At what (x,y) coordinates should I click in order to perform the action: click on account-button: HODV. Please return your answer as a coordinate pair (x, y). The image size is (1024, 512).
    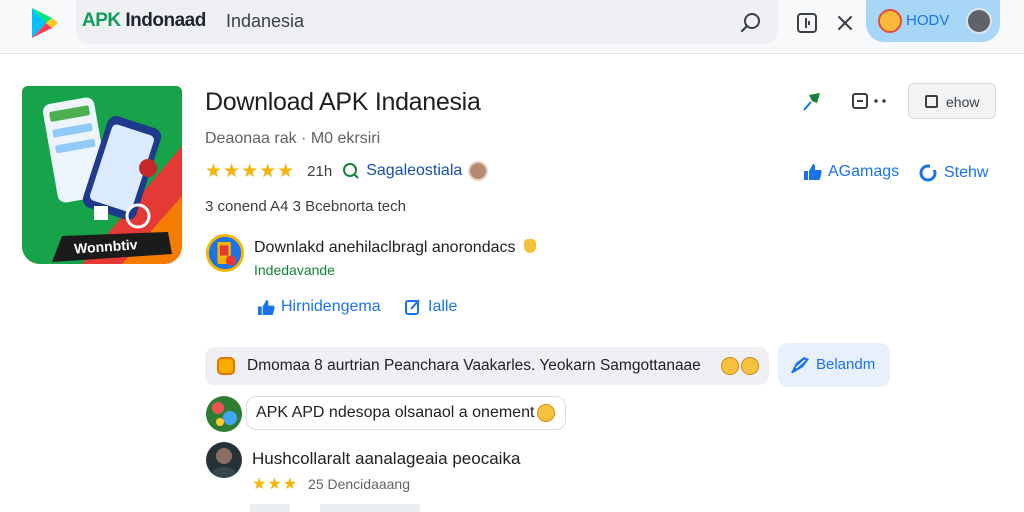
    Looking at the image, I should click on (933, 21).